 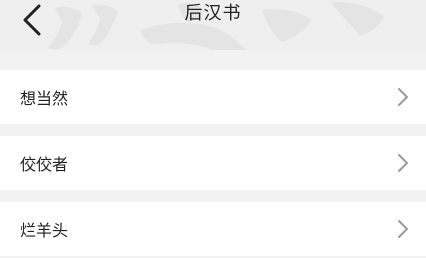 What do you see at coordinates (213, 13) in the screenshot?
I see `page-title: 后汉书` at bounding box center [213, 13].